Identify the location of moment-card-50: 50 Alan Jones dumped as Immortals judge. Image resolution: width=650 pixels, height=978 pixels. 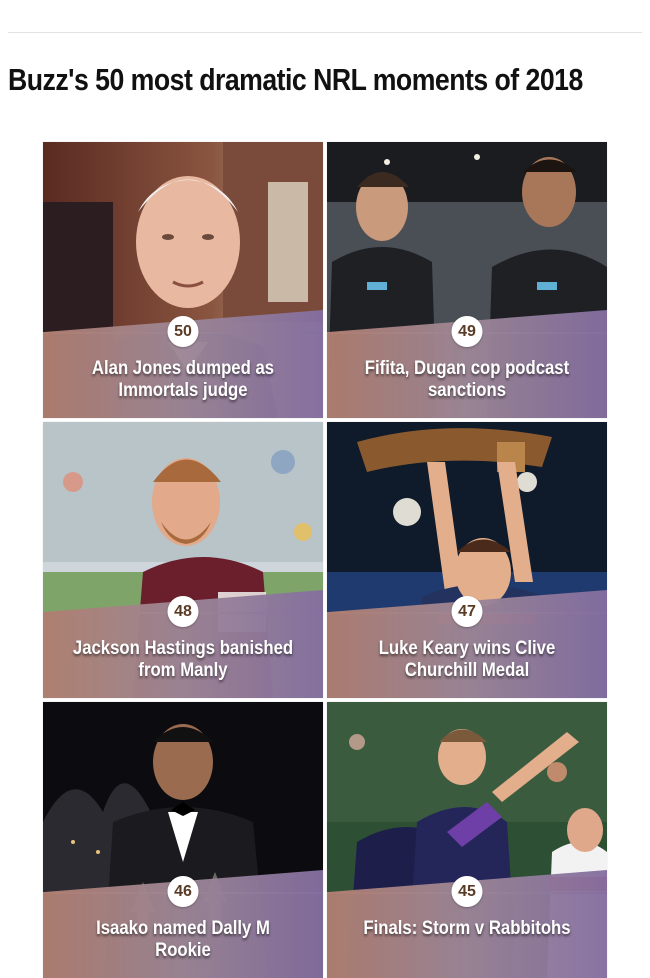
(183, 280).